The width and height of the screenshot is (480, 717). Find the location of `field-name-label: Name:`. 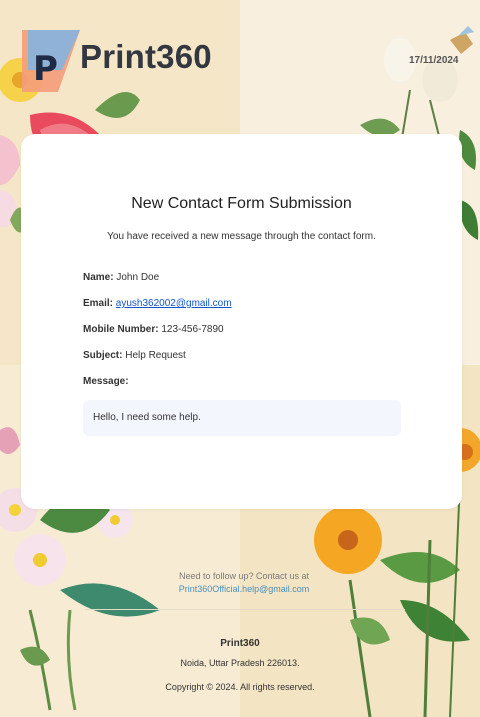

field-name-label: Name: is located at coordinates (98, 277).